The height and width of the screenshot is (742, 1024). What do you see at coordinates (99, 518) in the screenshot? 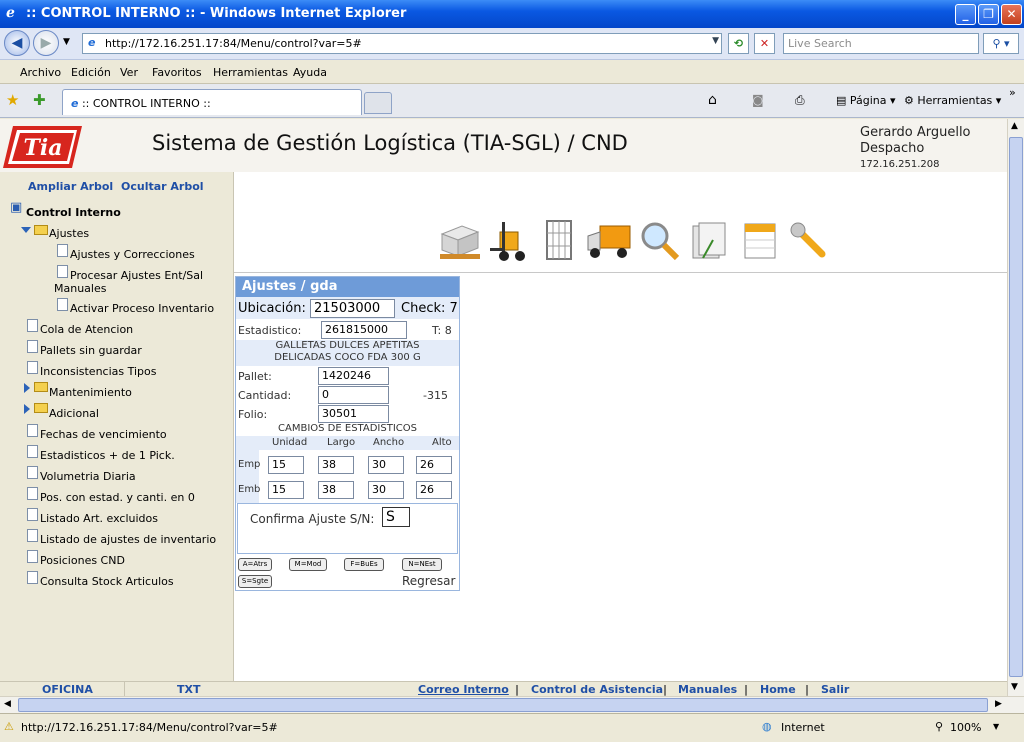
I see `tree-item-art-excluidos: Listado Art. excluidos` at bounding box center [99, 518].